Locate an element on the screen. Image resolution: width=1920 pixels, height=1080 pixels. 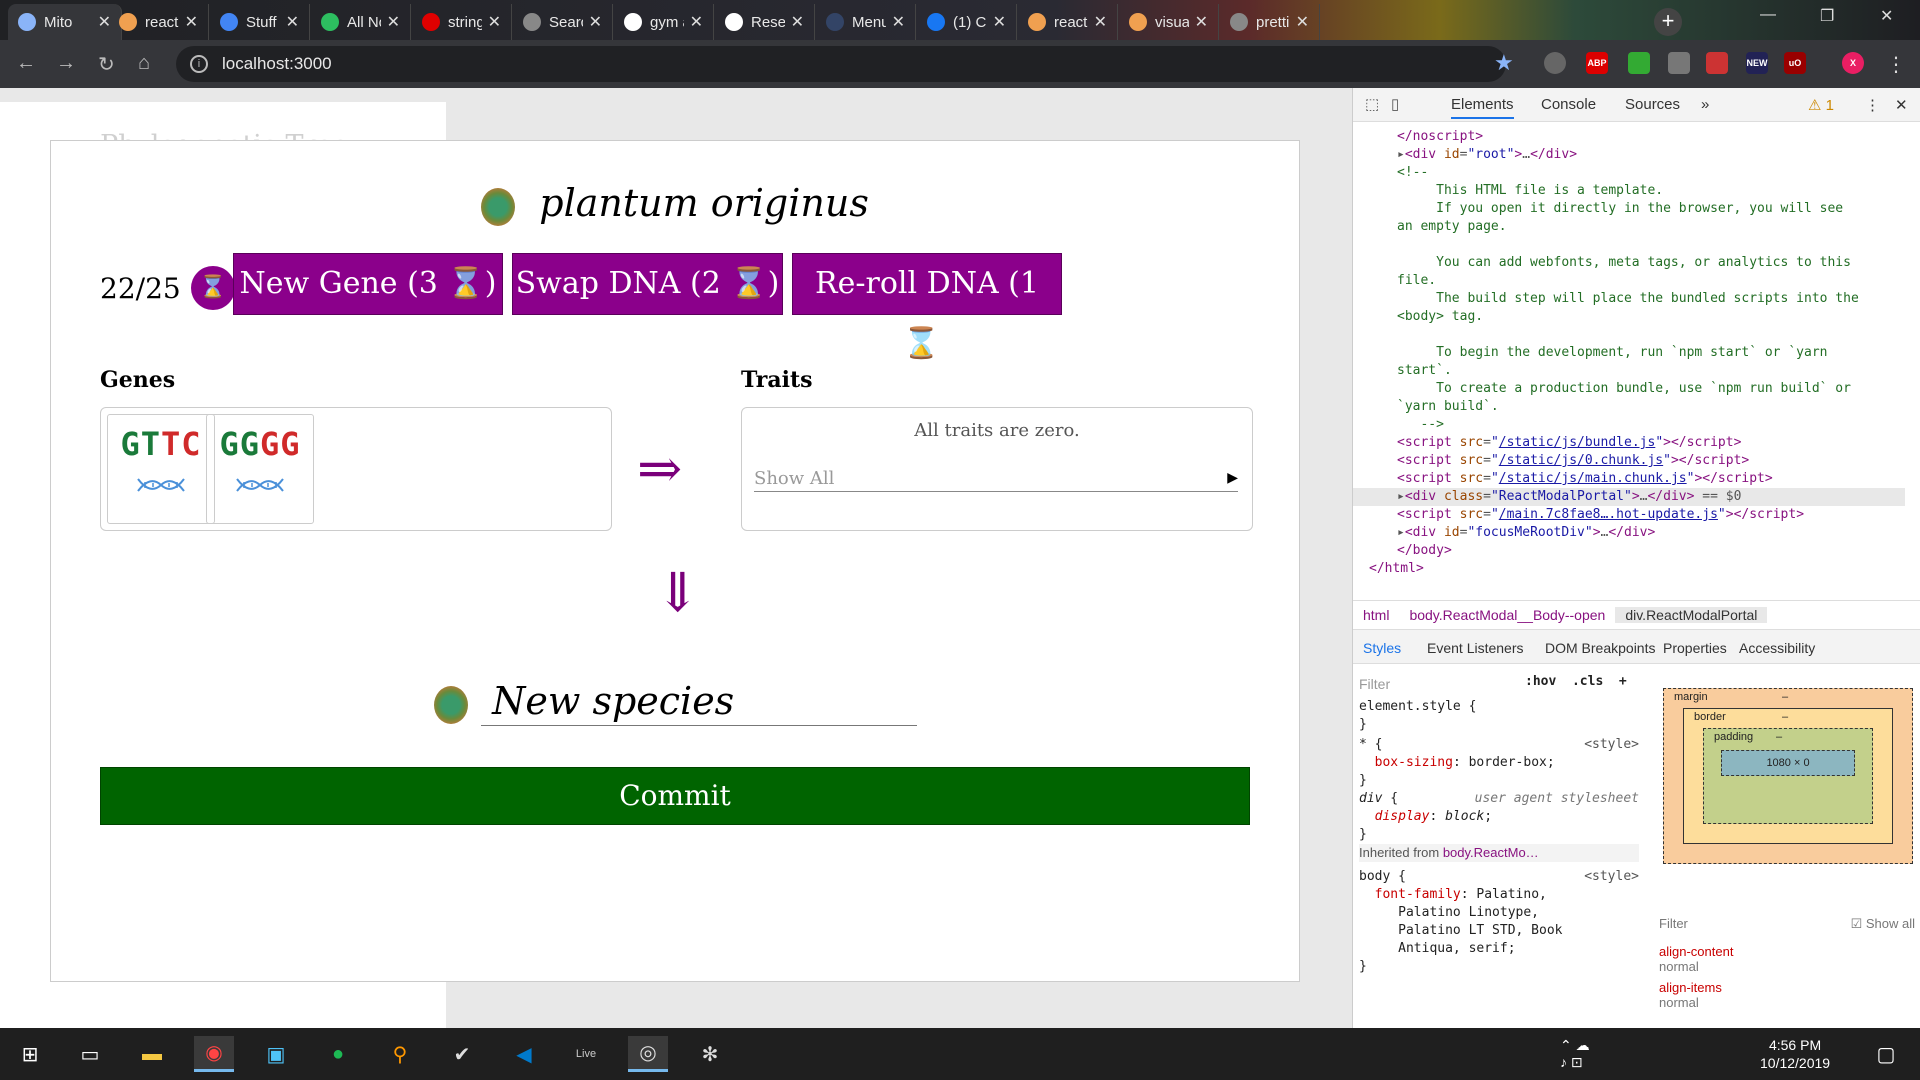
menu-icon: ⋮ is located at coordinates (1896, 64).